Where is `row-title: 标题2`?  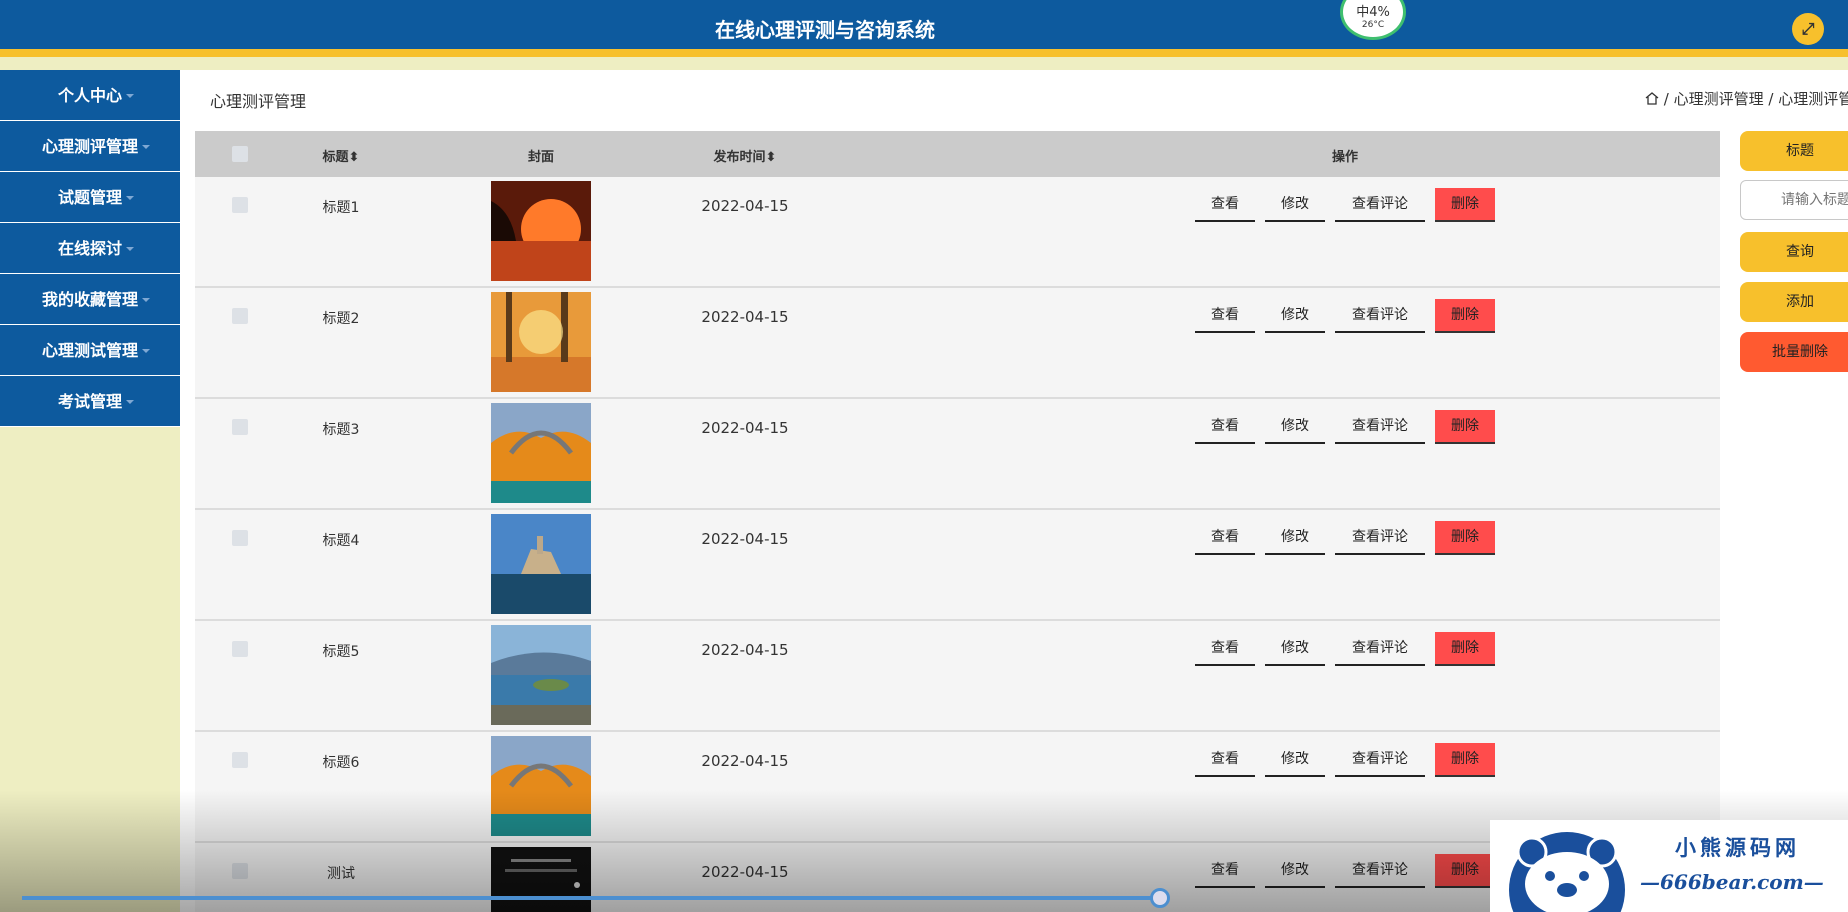
row-title: 标题2 is located at coordinates (341, 319).